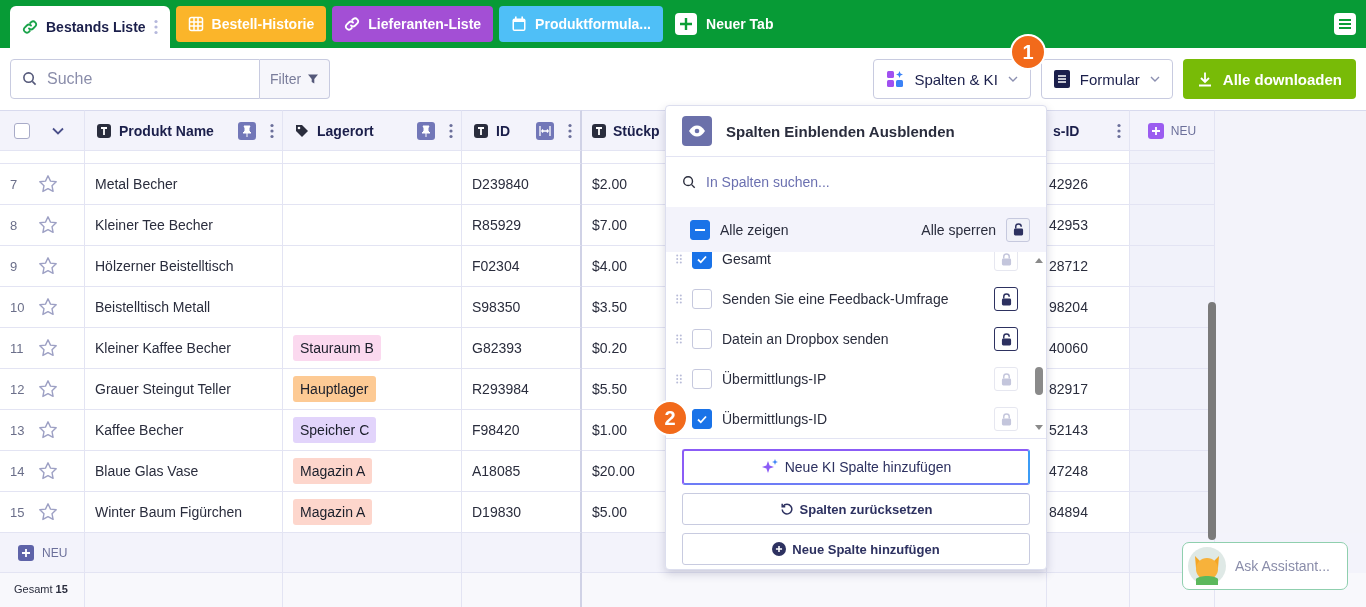  I want to click on table-cell: Winter Baum Figürchen, so click(184, 512).